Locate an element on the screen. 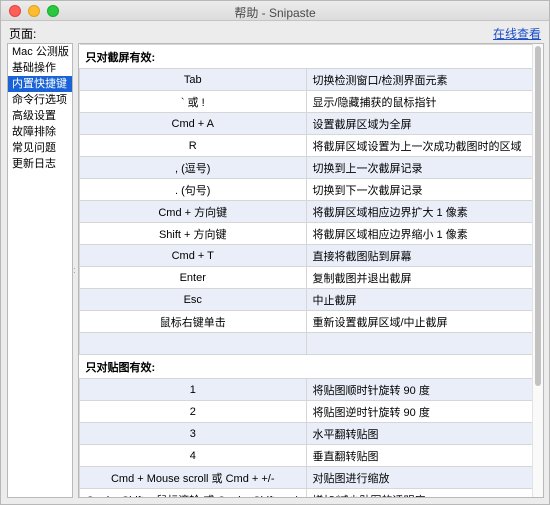 This screenshot has height=505, width=550. vertical-scrollbar is located at coordinates (537, 270).